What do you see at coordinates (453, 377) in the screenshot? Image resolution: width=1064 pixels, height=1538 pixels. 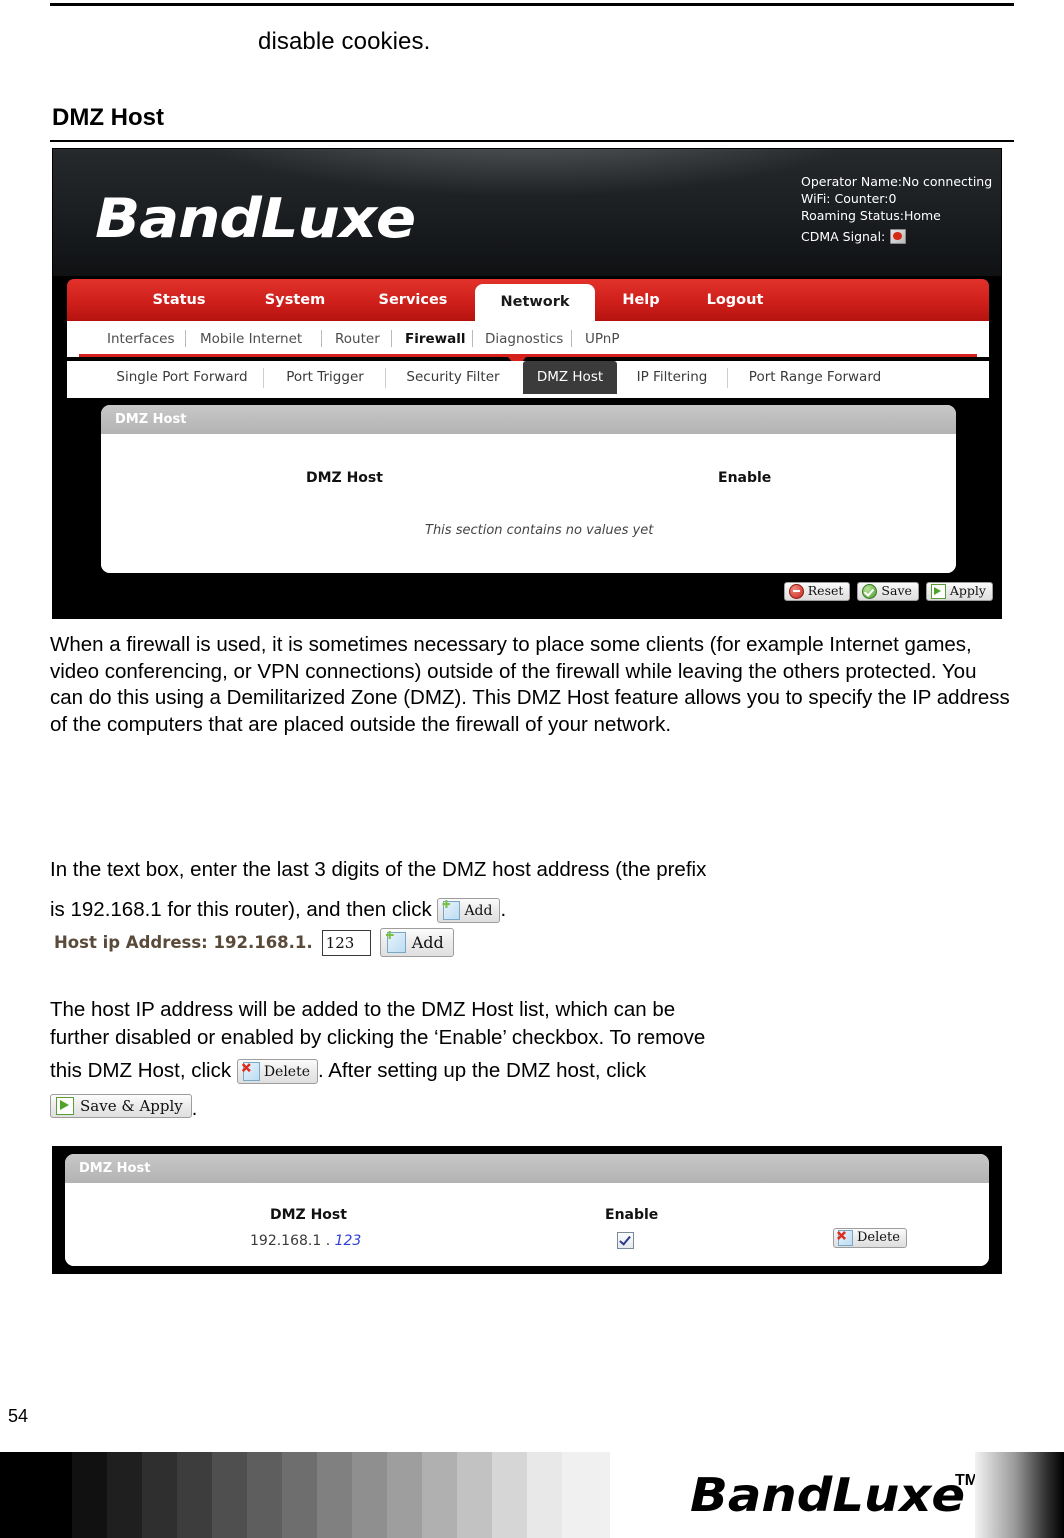 I see `tab-security-filter: Security Filter` at bounding box center [453, 377].